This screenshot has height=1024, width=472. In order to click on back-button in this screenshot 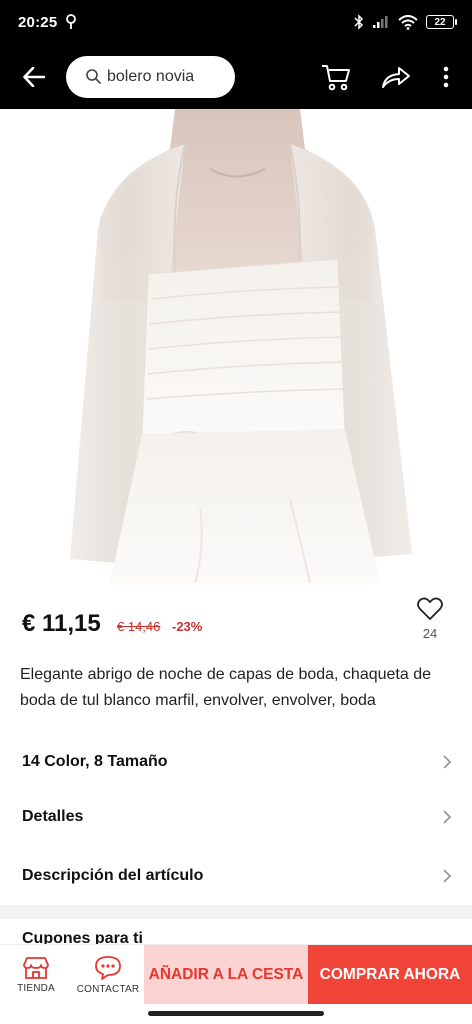, I will do `click(34, 77)`.